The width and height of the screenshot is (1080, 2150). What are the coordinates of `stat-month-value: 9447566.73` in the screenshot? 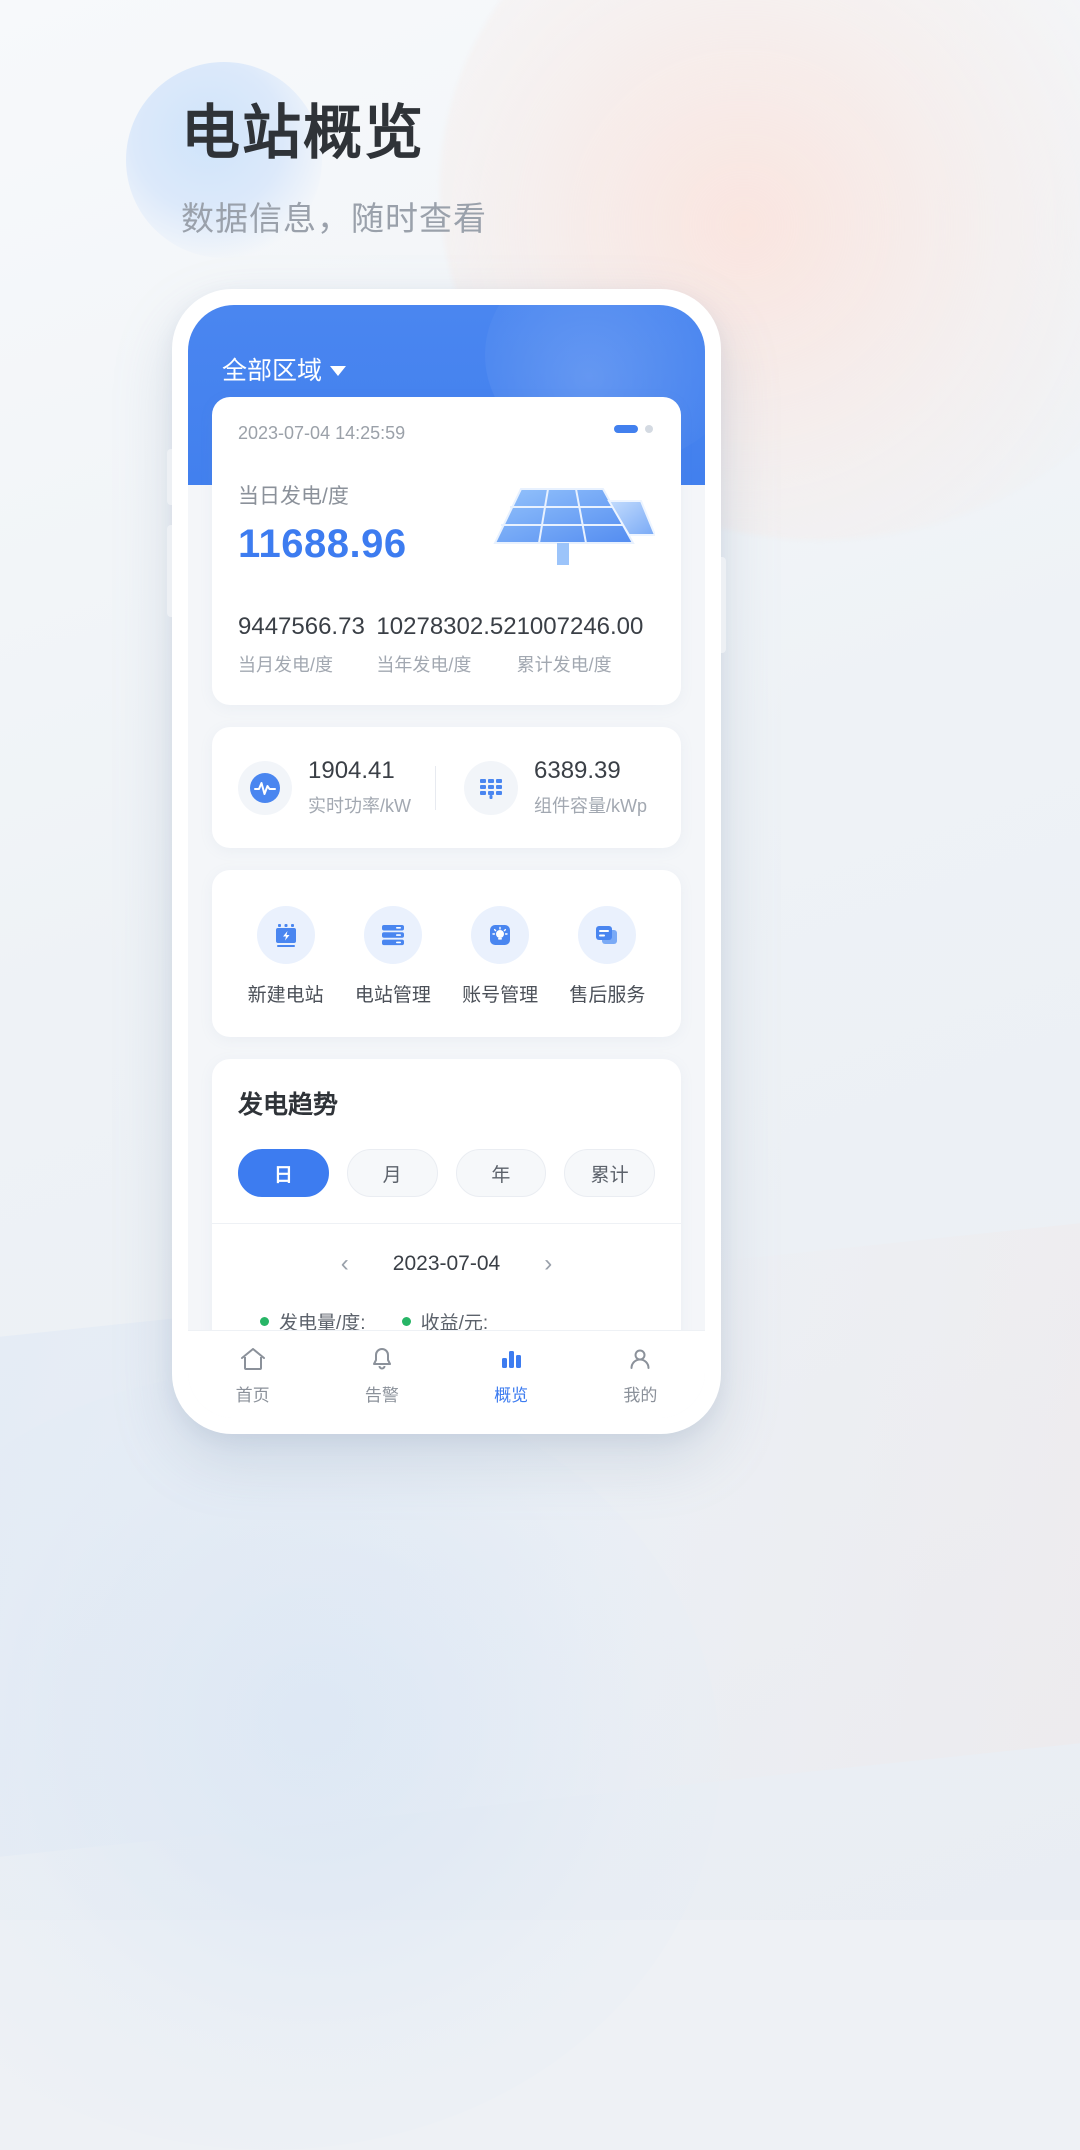 It's located at (301, 626).